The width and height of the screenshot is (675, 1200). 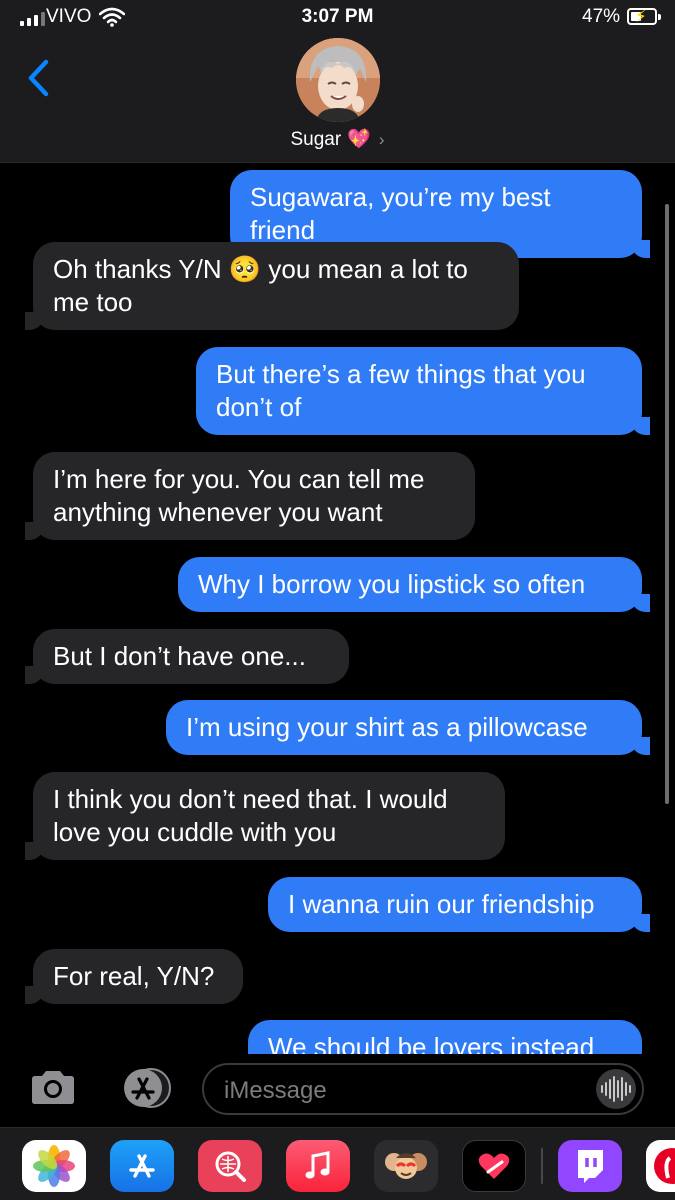 What do you see at coordinates (590, 1166) in the screenshot?
I see `twitch-icon` at bounding box center [590, 1166].